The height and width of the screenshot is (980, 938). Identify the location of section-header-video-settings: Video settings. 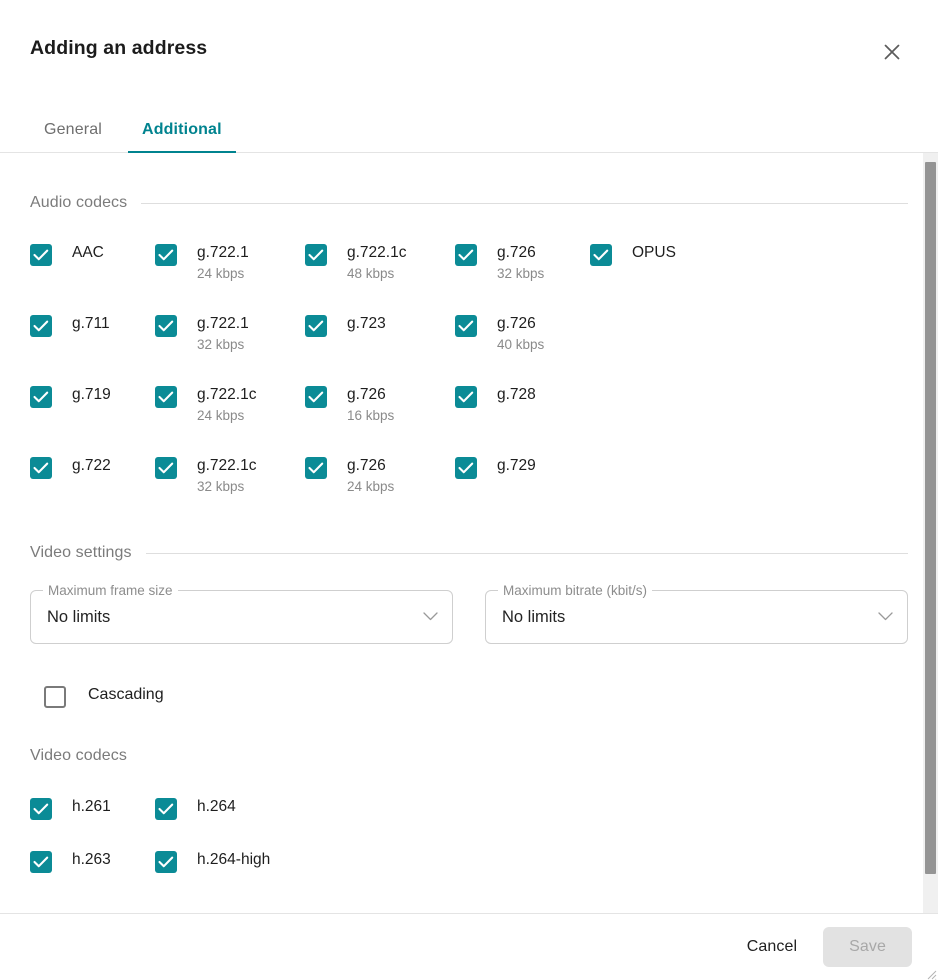
(469, 553).